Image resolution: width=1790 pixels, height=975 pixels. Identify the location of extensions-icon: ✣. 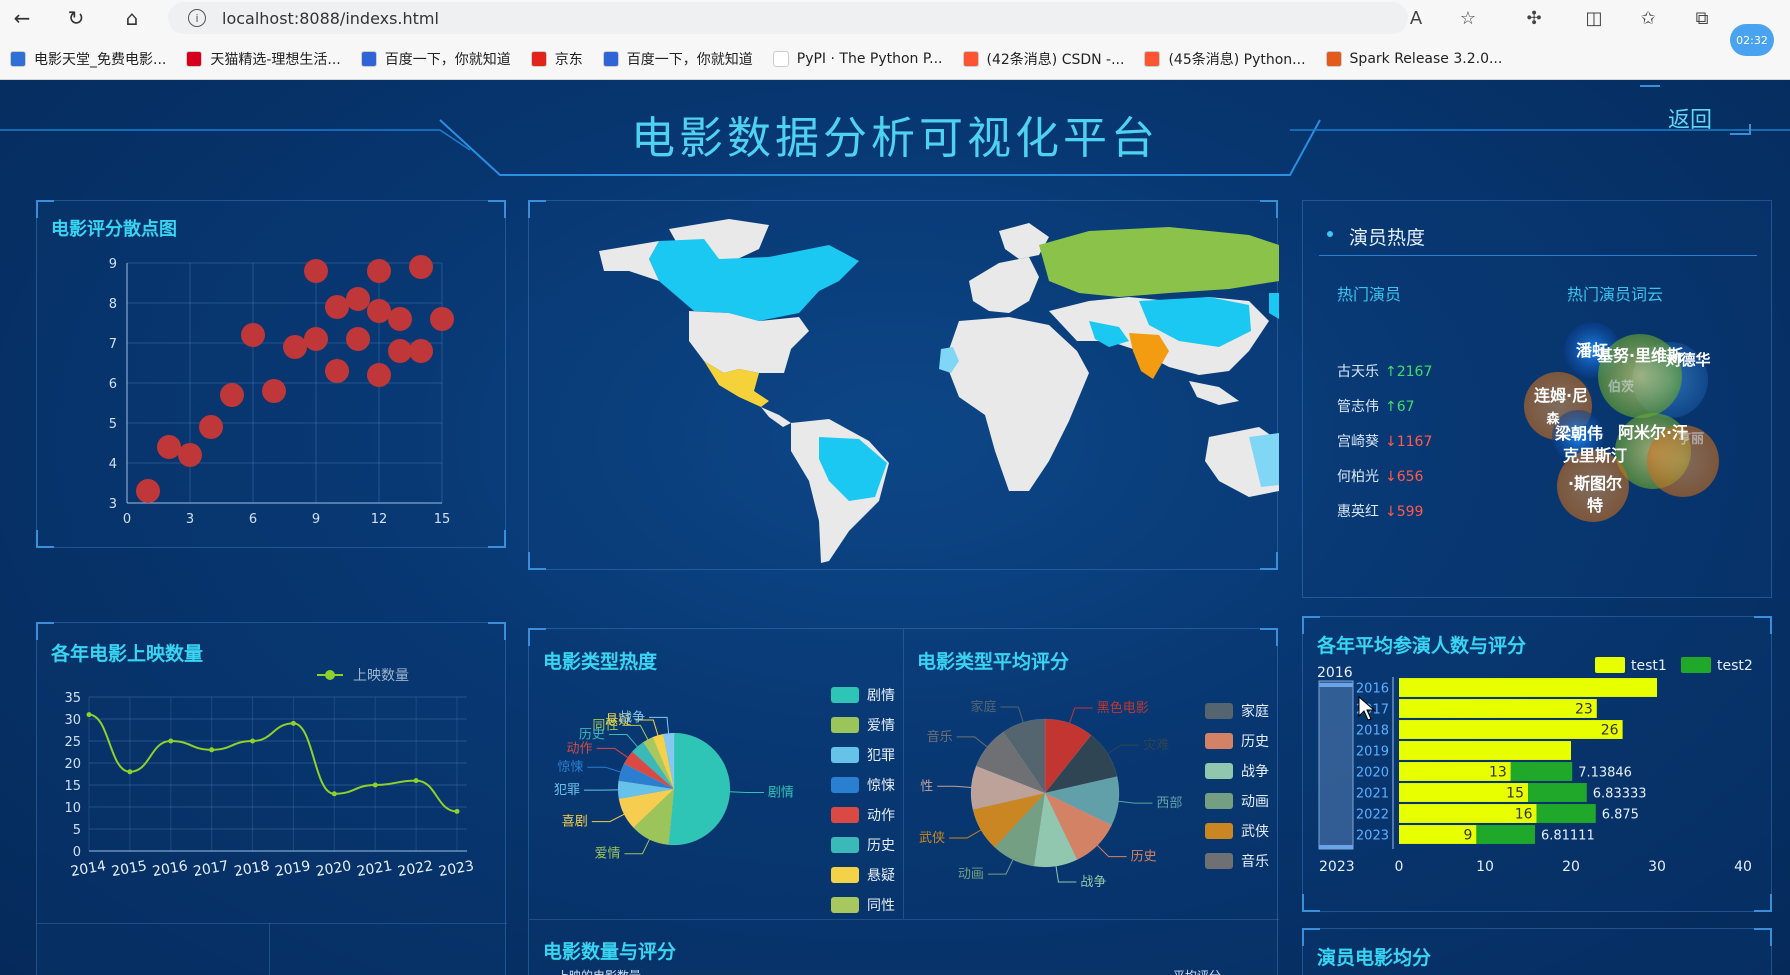
(1534, 18).